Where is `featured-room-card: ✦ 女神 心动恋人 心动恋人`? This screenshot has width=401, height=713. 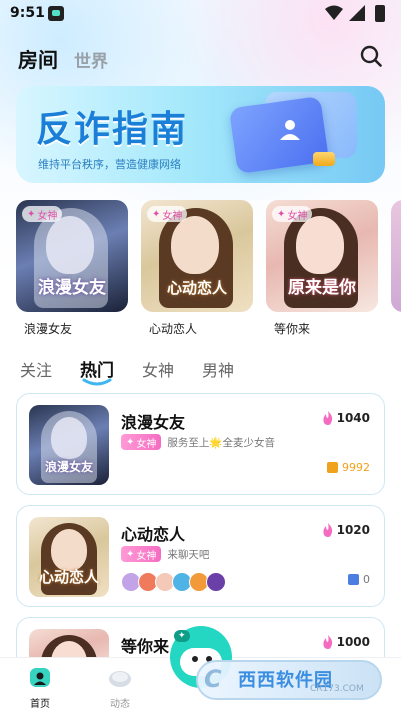 featured-room-card: ✦ 女神 心动恋人 心动恋人 is located at coordinates (197, 268).